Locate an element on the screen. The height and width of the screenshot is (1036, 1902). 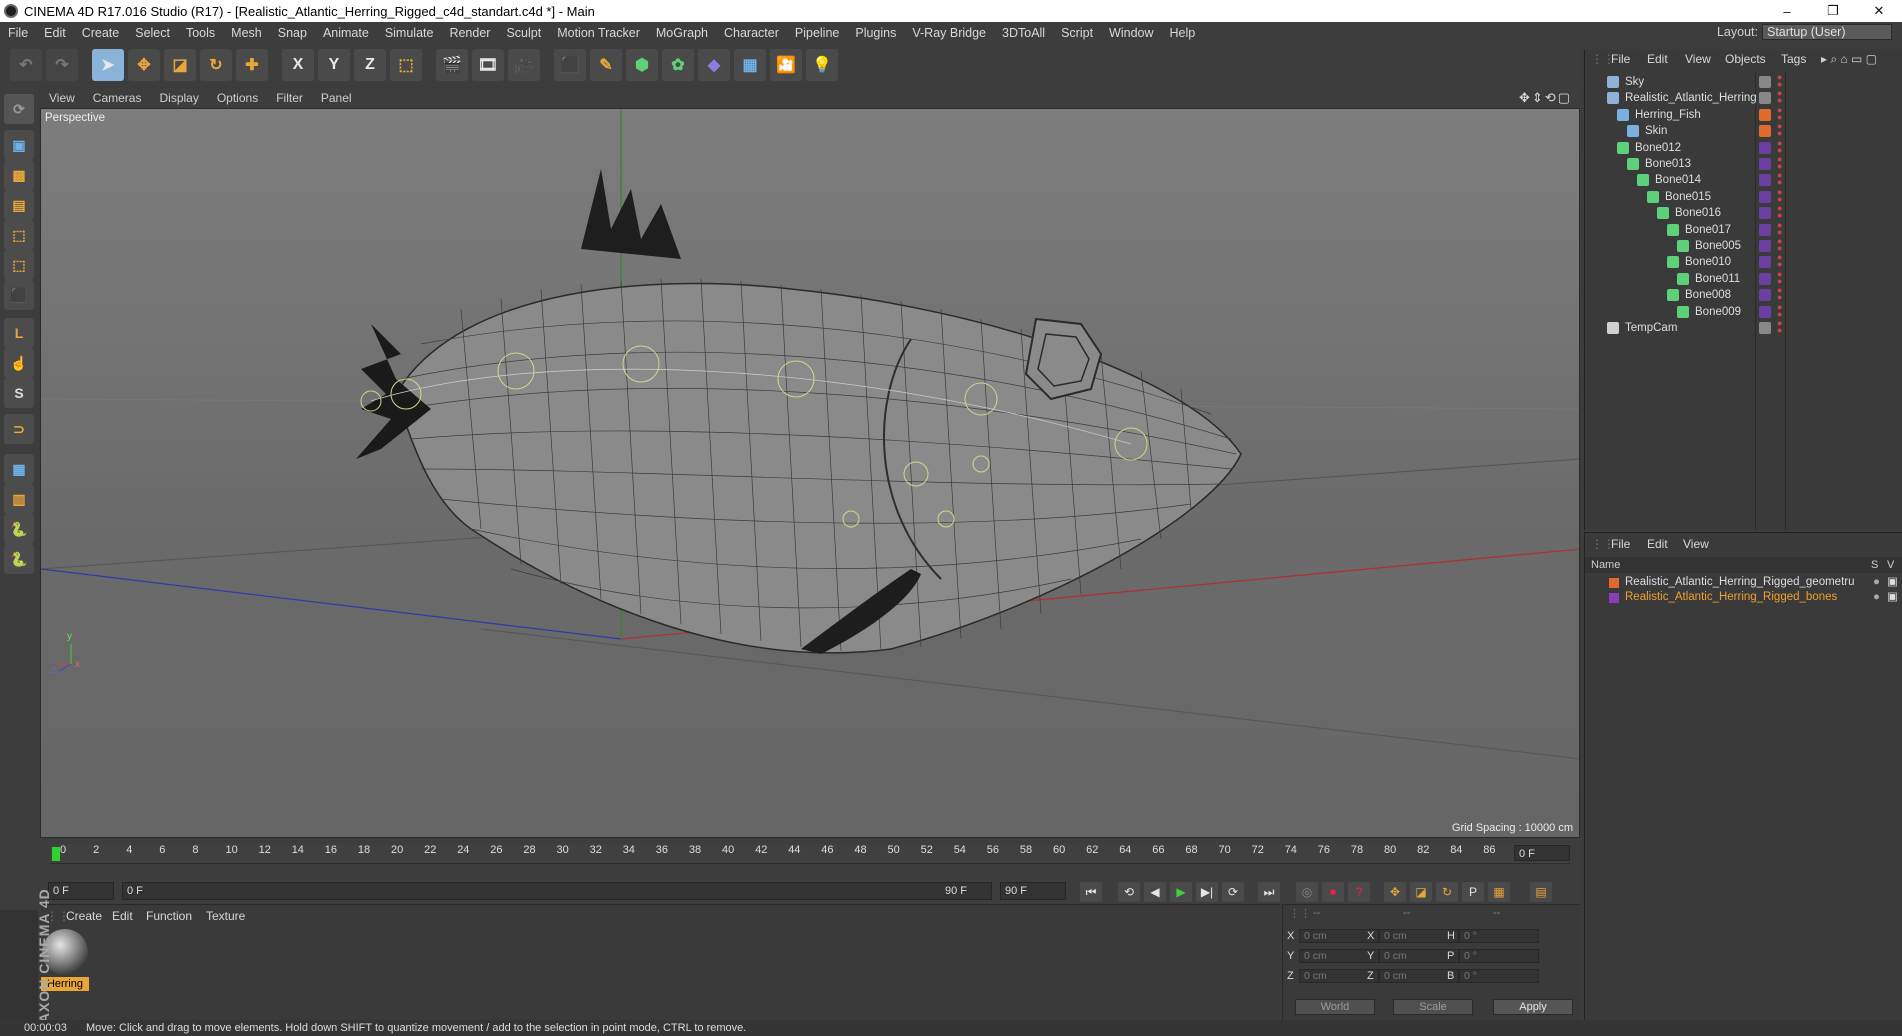
texture-mode-icon: ▩ is located at coordinates (19, 175).